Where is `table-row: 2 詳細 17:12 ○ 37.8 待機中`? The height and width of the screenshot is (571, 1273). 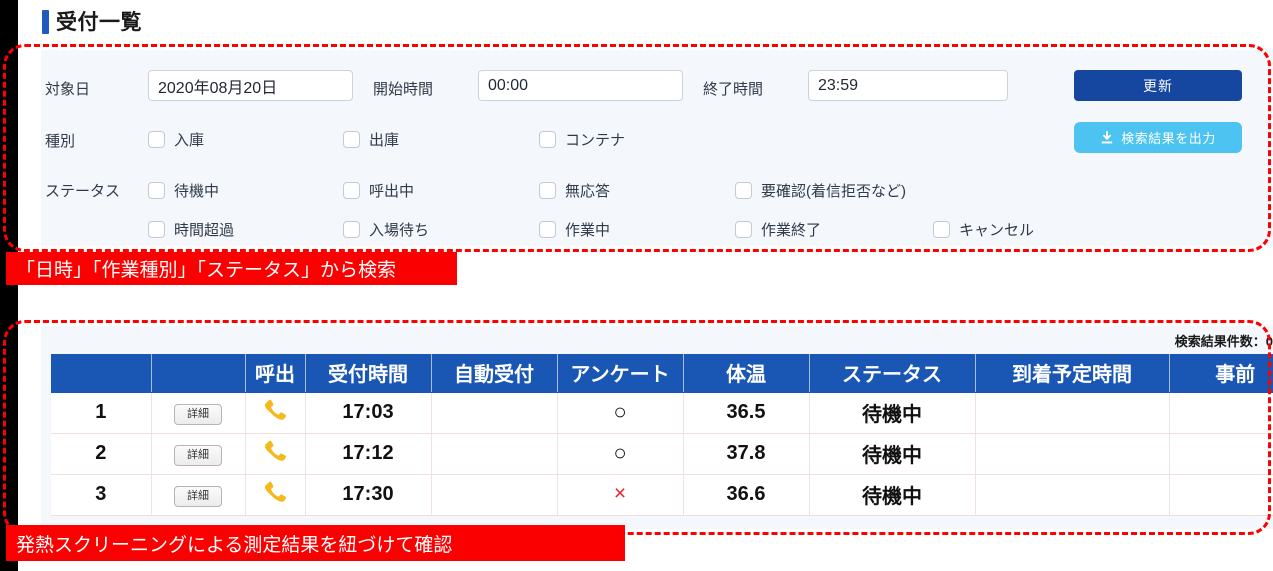 table-row: 2 詳細 17:12 ○ 37.8 待機中 is located at coordinates (662, 454).